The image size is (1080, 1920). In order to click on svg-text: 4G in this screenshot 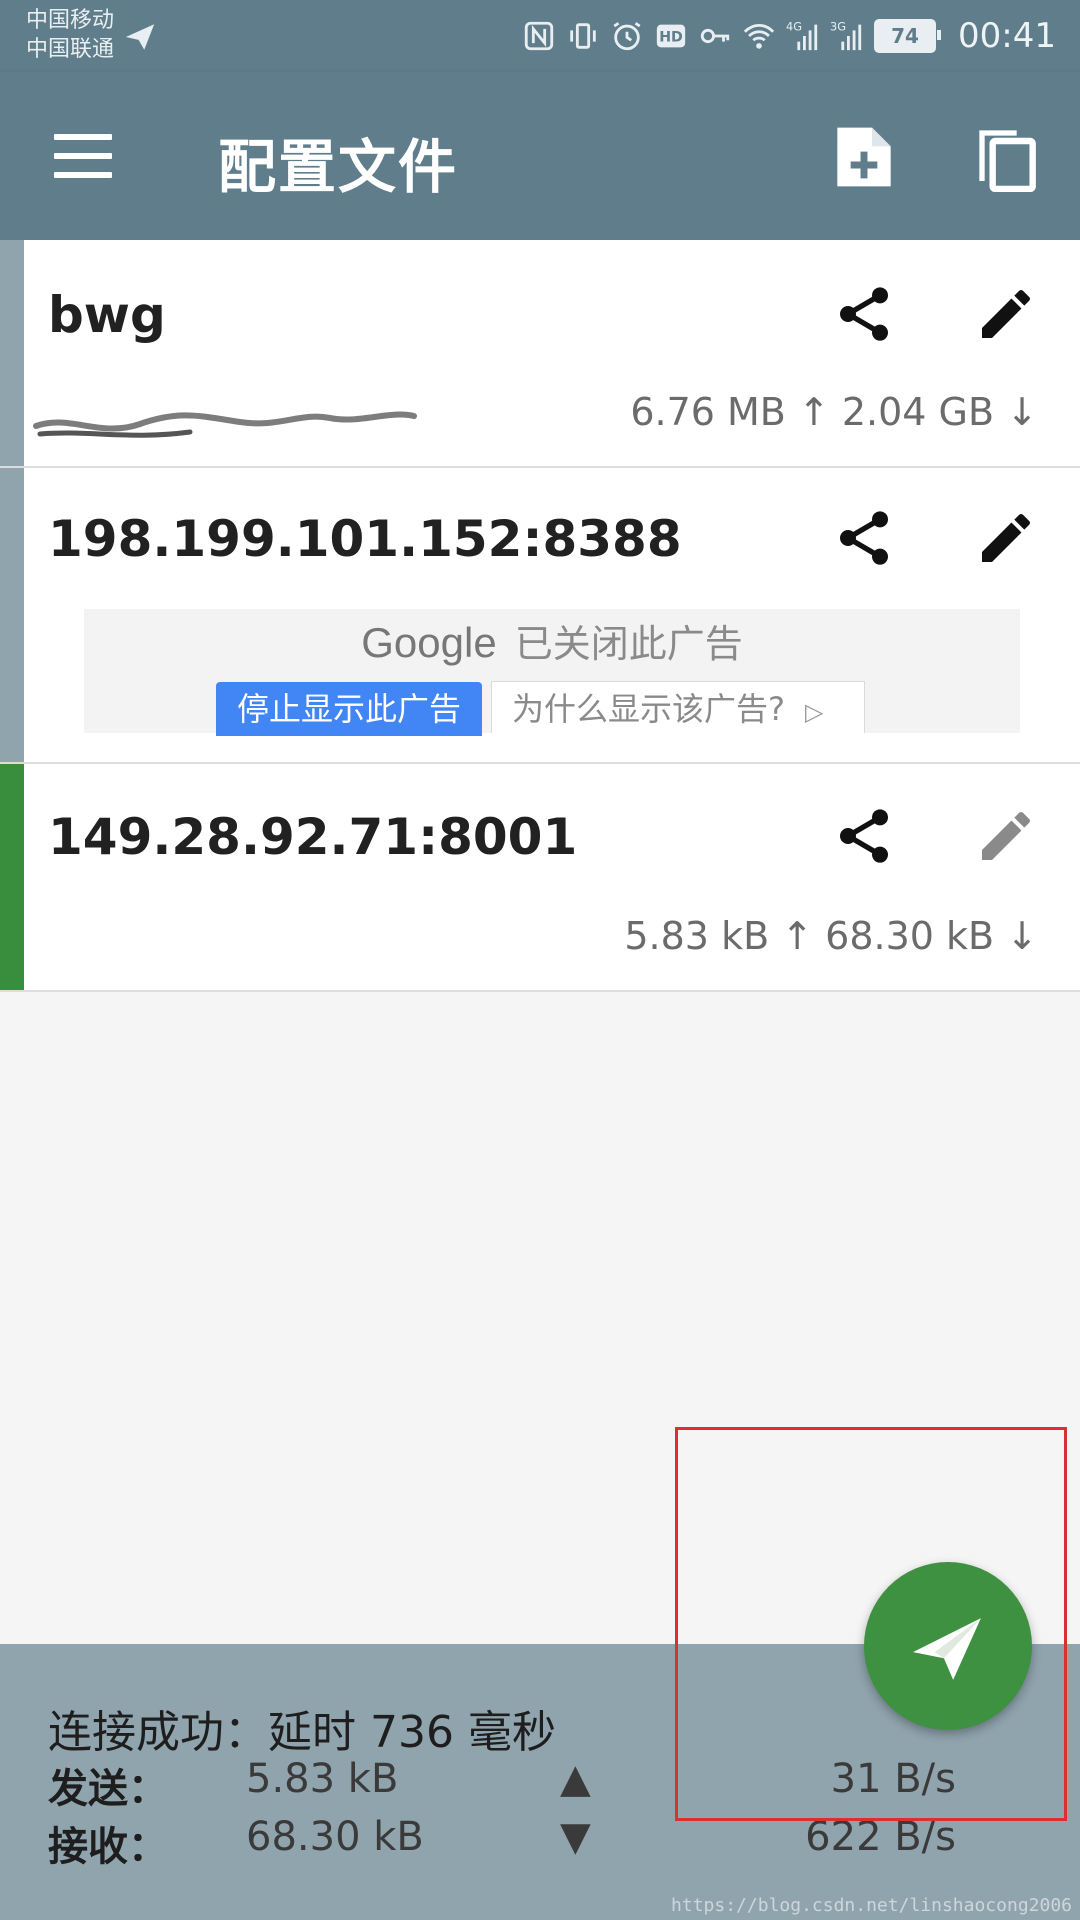, I will do `click(794, 26)`.